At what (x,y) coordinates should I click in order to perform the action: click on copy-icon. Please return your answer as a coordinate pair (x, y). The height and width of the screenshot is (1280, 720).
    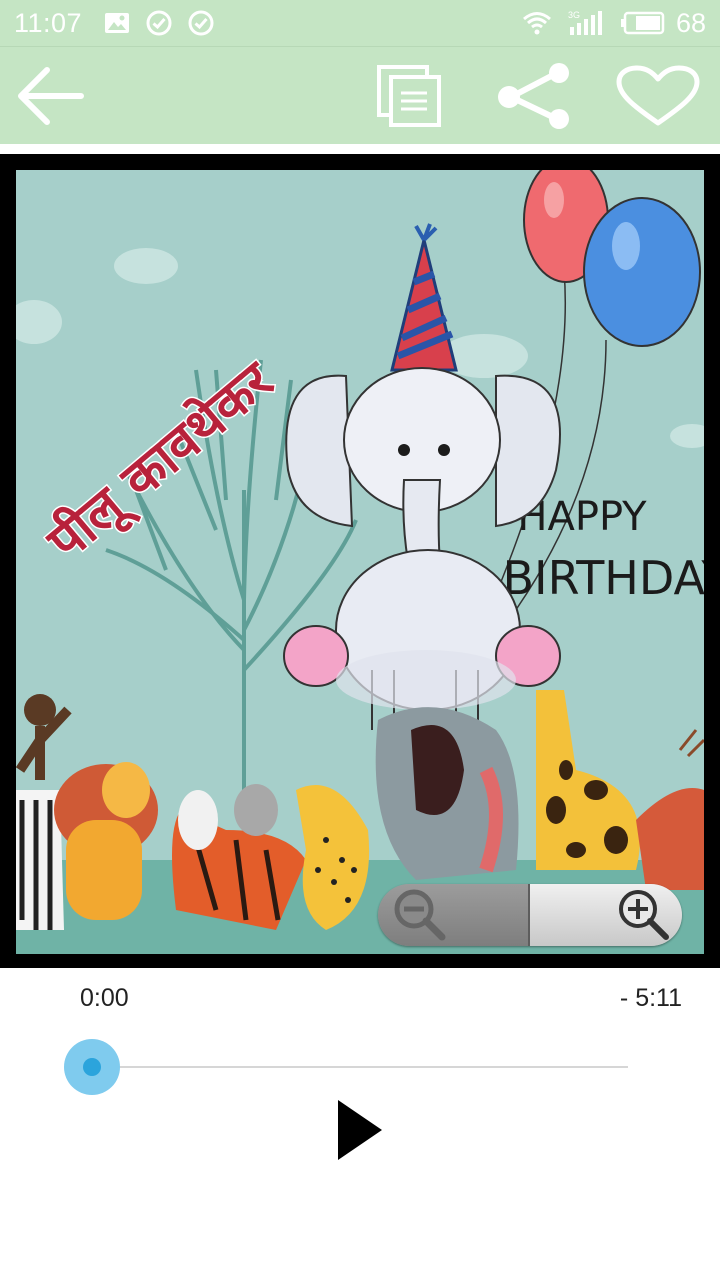
    Looking at the image, I should click on (409, 96).